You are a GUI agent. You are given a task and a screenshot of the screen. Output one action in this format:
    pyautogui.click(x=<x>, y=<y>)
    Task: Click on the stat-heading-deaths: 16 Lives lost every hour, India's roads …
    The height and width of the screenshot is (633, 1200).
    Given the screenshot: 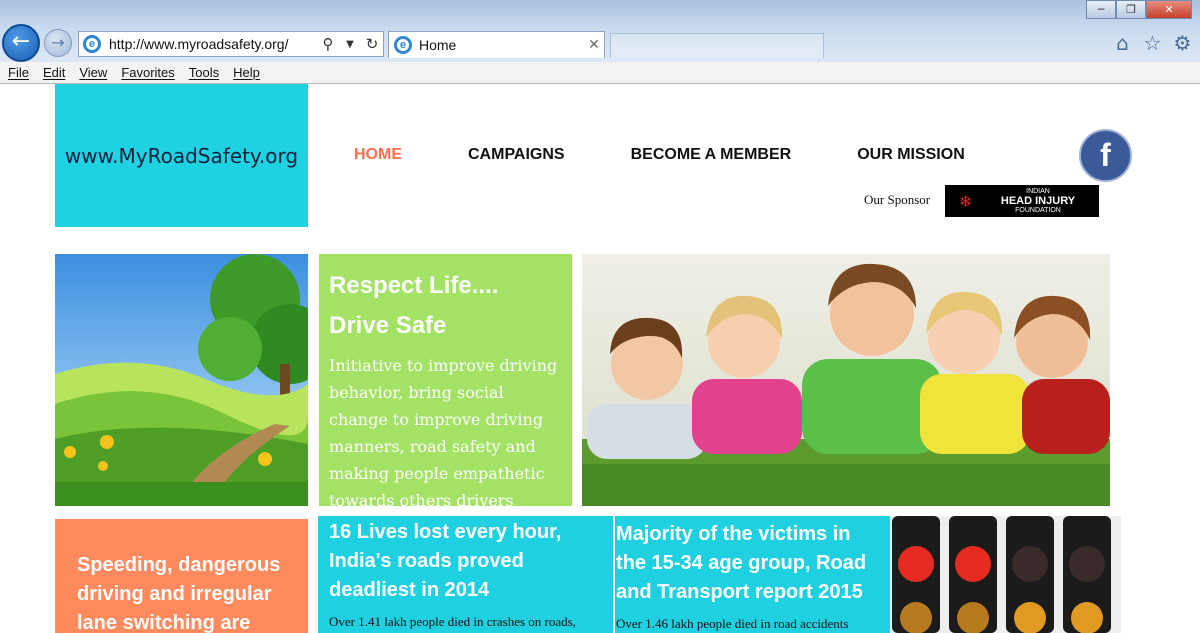 What is the action you would take?
    pyautogui.click(x=445, y=561)
    